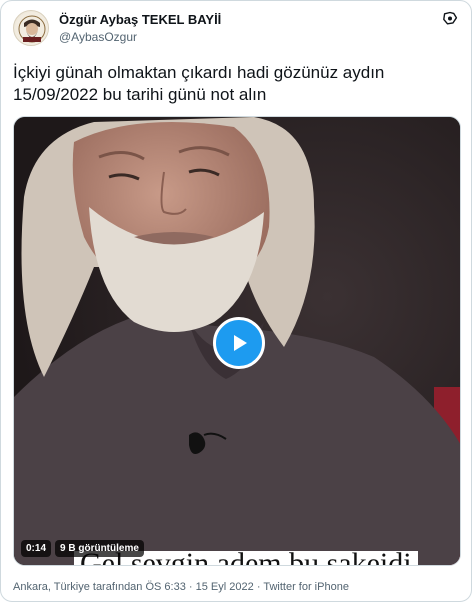 This screenshot has width=472, height=602. I want to click on tweet-location: Ankara, Türkiye tarafından, so click(77, 587).